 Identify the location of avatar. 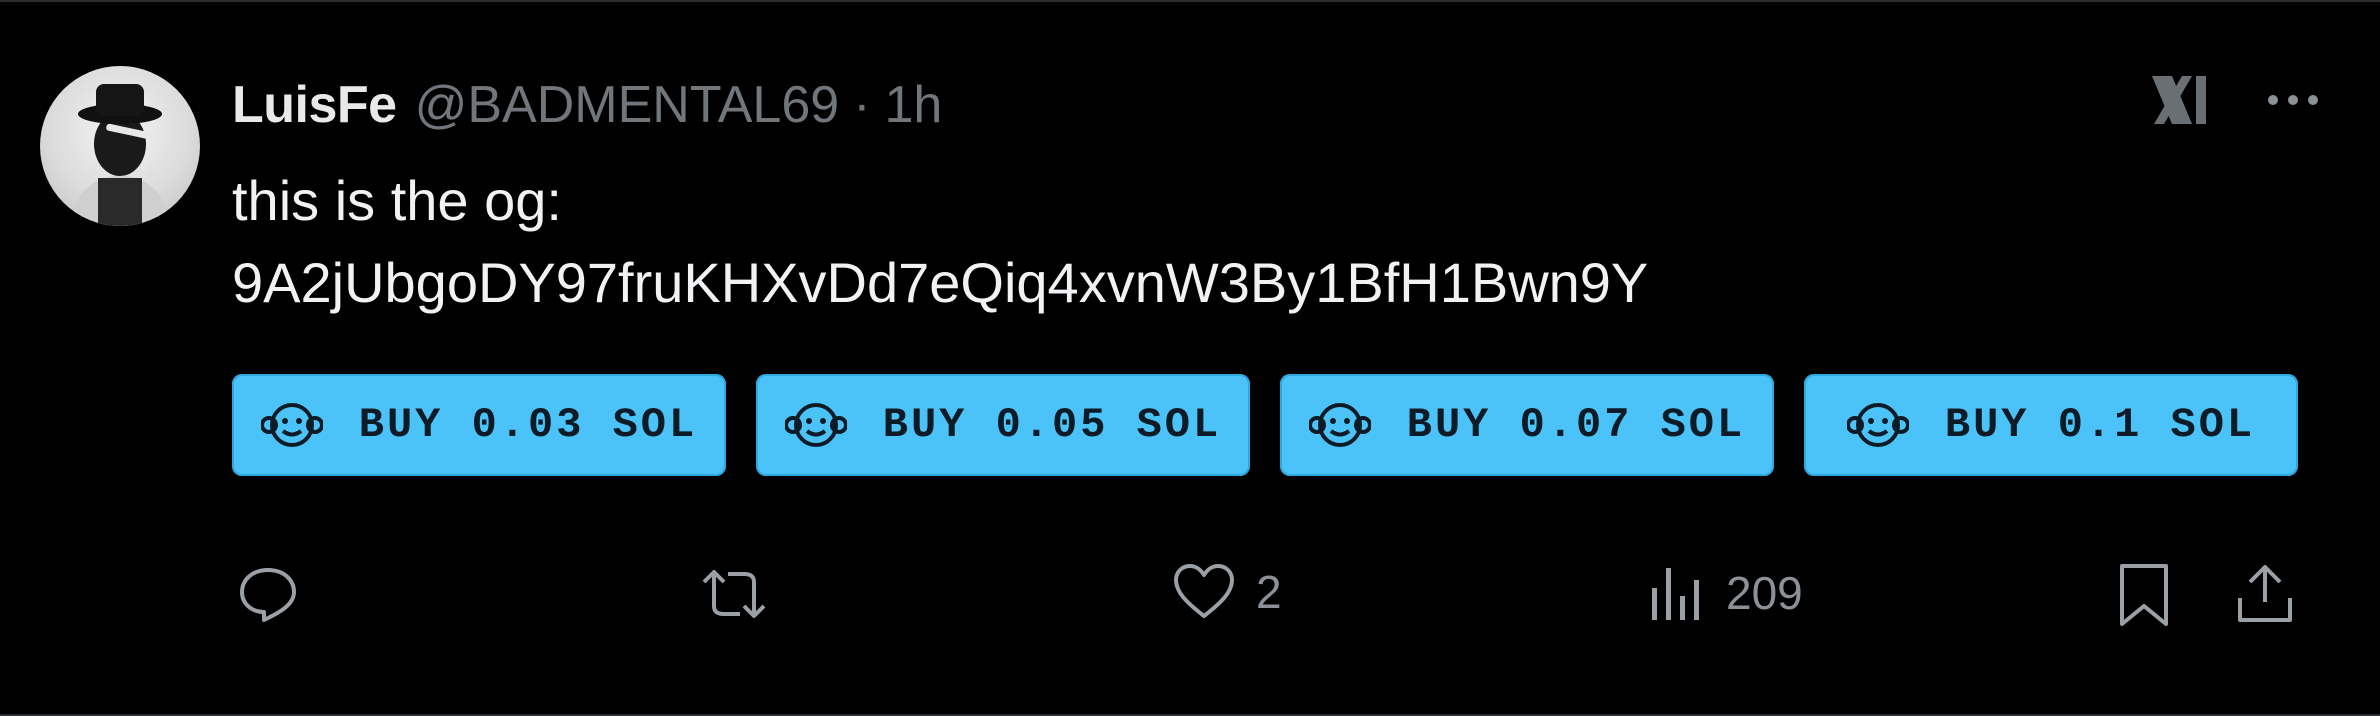
(120, 146).